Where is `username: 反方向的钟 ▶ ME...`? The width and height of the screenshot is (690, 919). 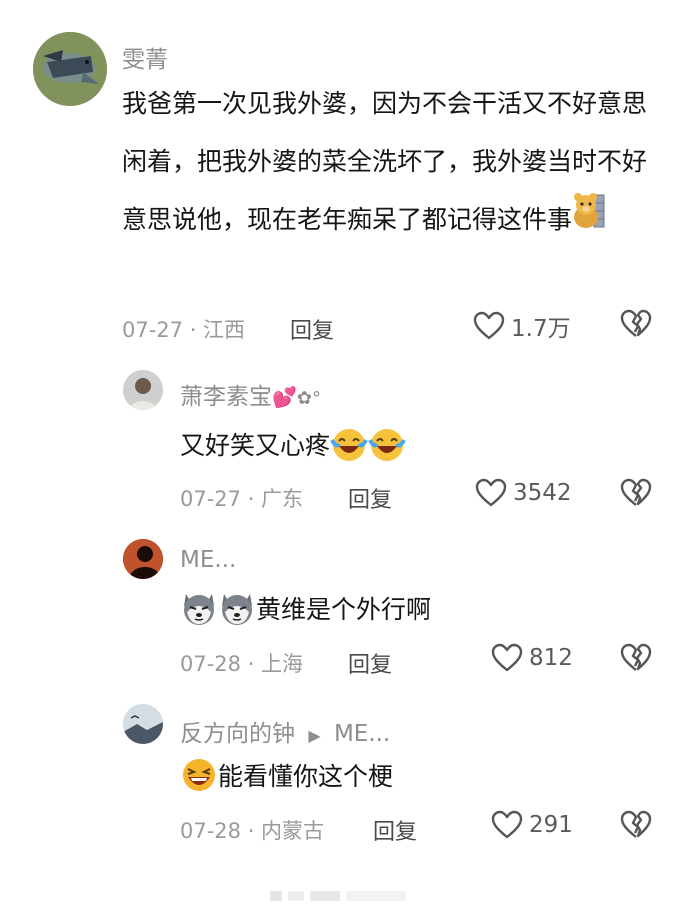 username: 反方向的钟 ▶ ME... is located at coordinates (285, 731).